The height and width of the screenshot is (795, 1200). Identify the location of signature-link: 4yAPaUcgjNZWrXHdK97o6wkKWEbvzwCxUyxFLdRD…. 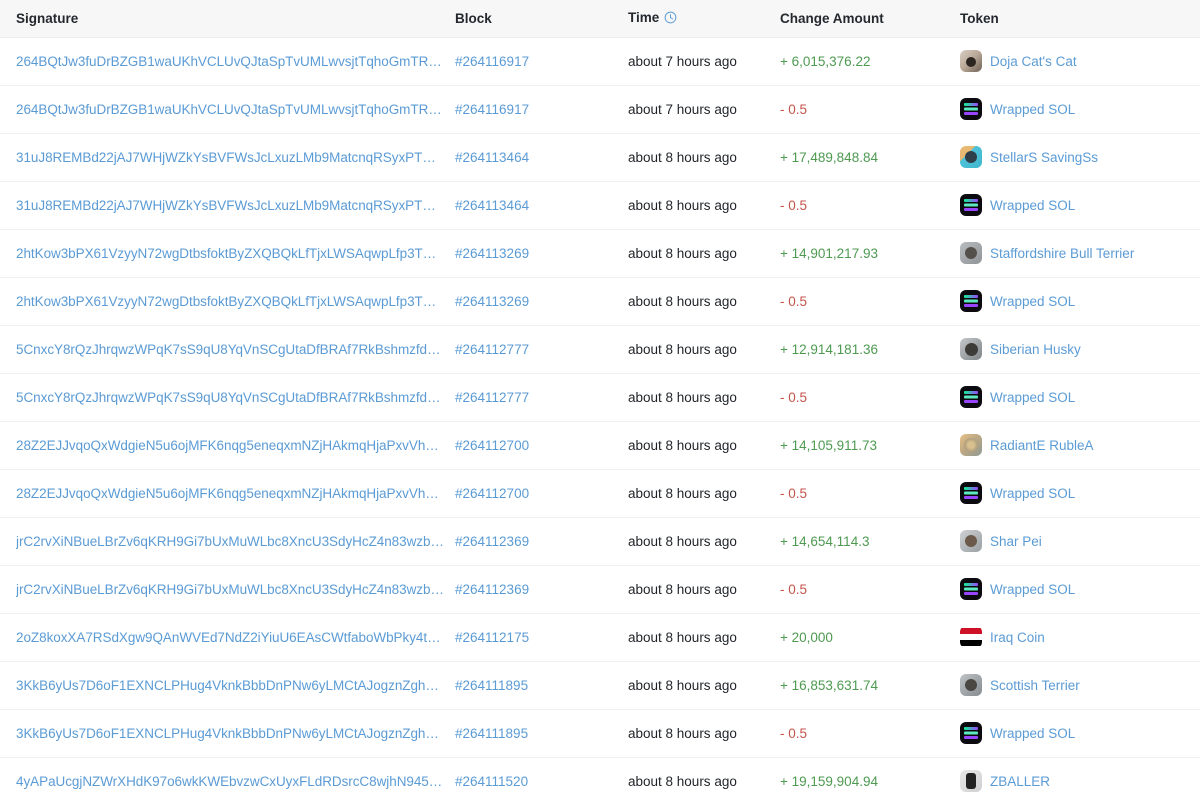
(232, 781).